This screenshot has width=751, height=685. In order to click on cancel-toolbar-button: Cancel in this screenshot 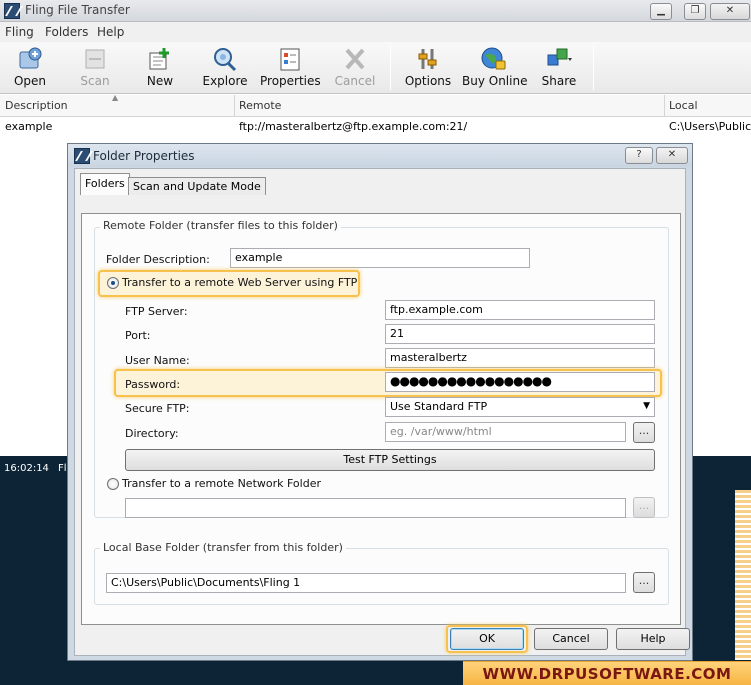, I will do `click(355, 68)`.